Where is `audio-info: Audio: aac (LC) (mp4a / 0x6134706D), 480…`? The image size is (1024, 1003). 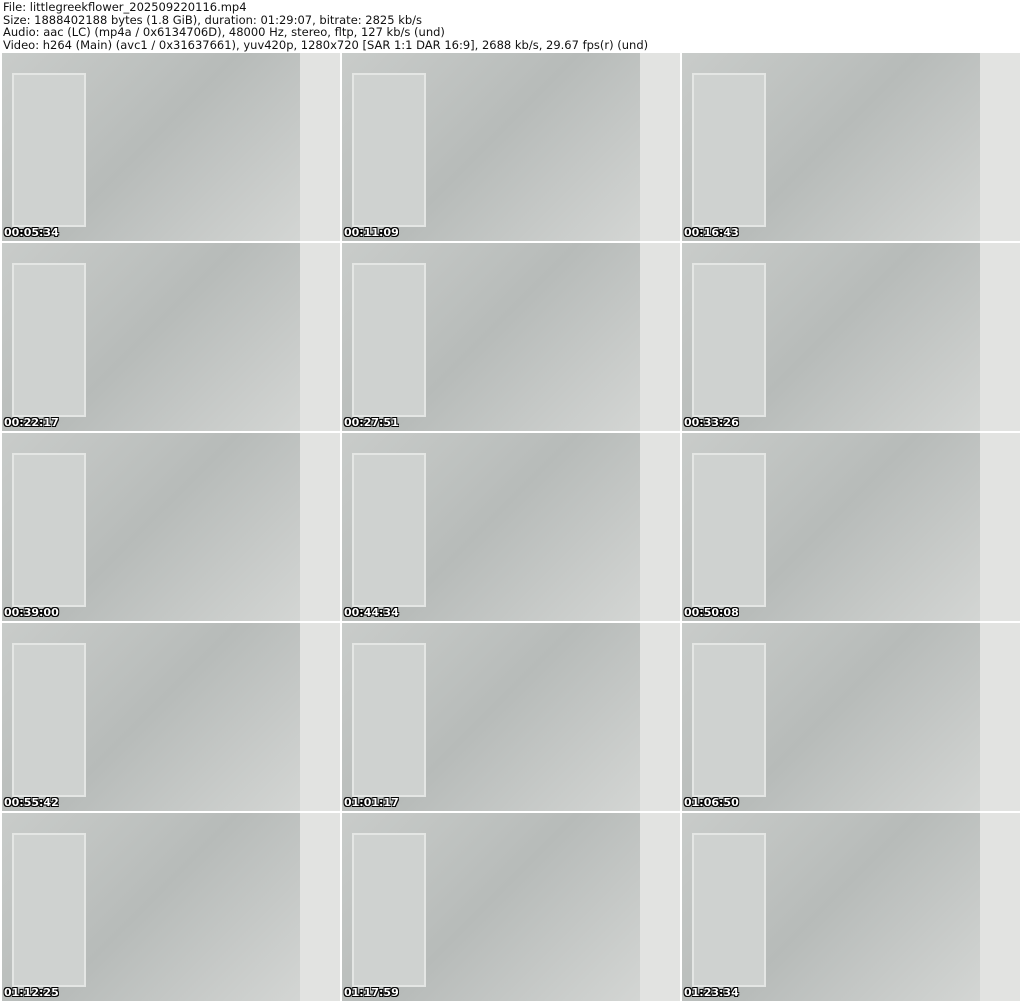 audio-info: Audio: aac (LC) (mp4a / 0x6134706D), 480… is located at coordinates (224, 32).